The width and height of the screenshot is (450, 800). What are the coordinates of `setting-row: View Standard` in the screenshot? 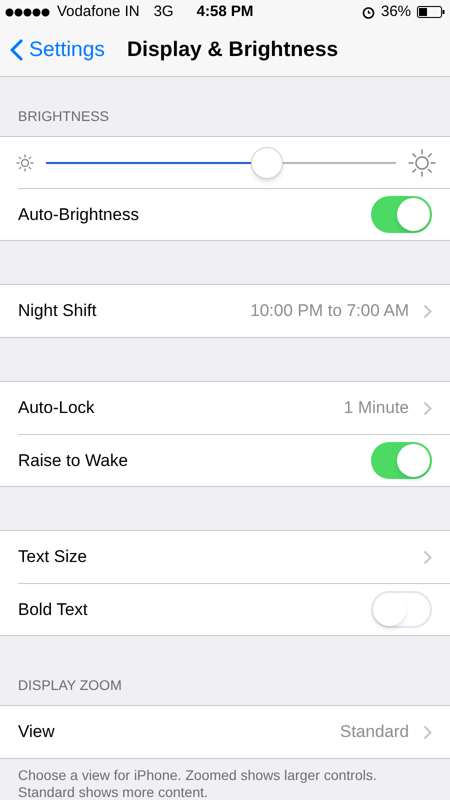 It's located at (234, 732).